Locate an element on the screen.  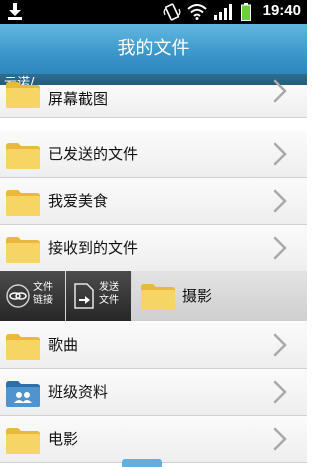
link-icon is located at coordinates (18, 296).